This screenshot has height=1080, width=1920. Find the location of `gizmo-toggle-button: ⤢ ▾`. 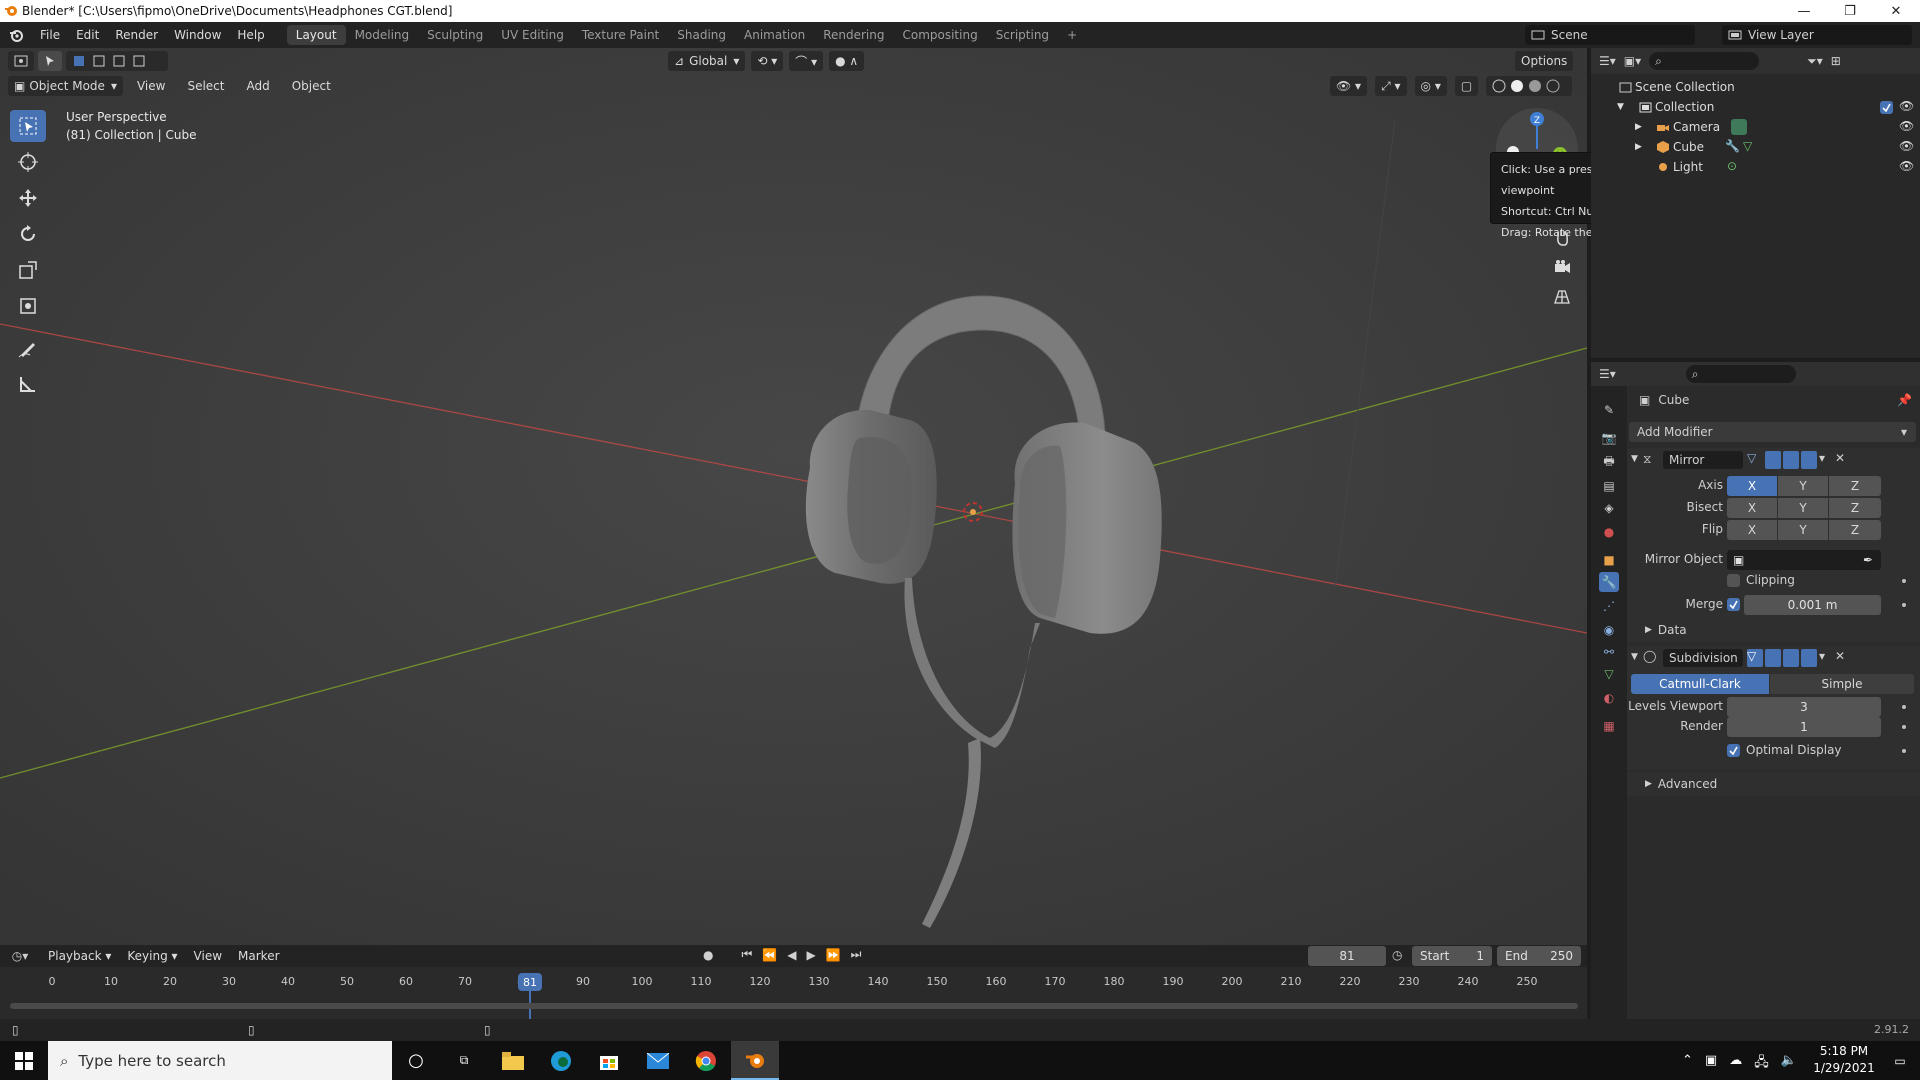

gizmo-toggle-button: ⤢ ▾ is located at coordinates (1391, 86).